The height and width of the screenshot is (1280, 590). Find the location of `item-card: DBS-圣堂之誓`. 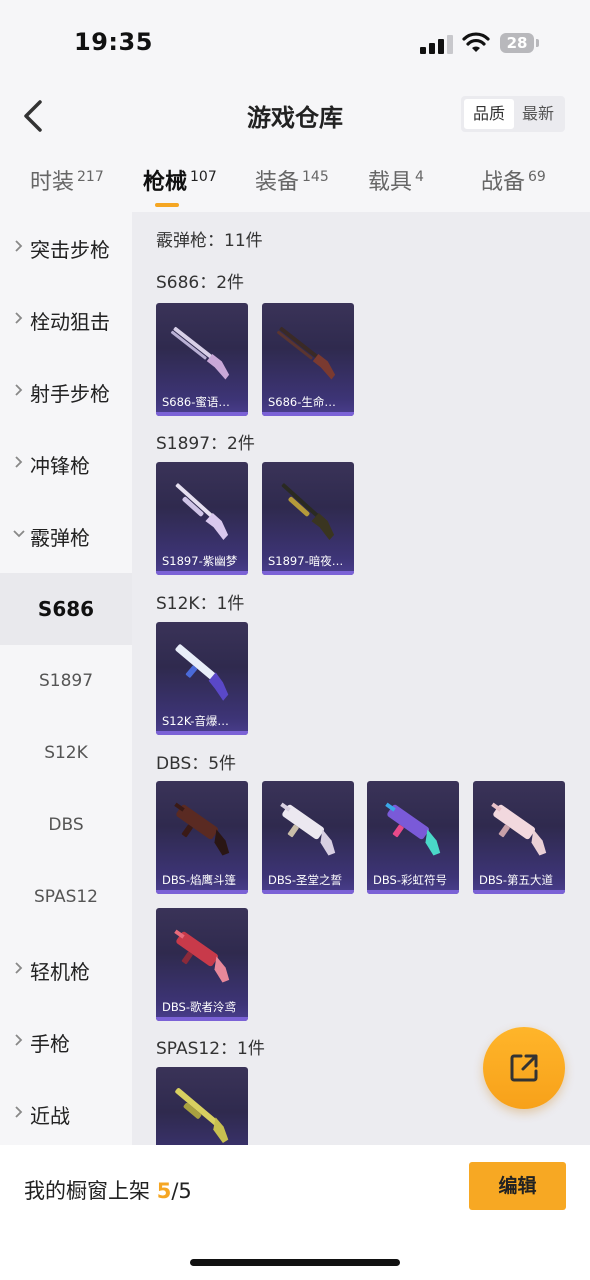

item-card: DBS-圣堂之誓 is located at coordinates (308, 837).